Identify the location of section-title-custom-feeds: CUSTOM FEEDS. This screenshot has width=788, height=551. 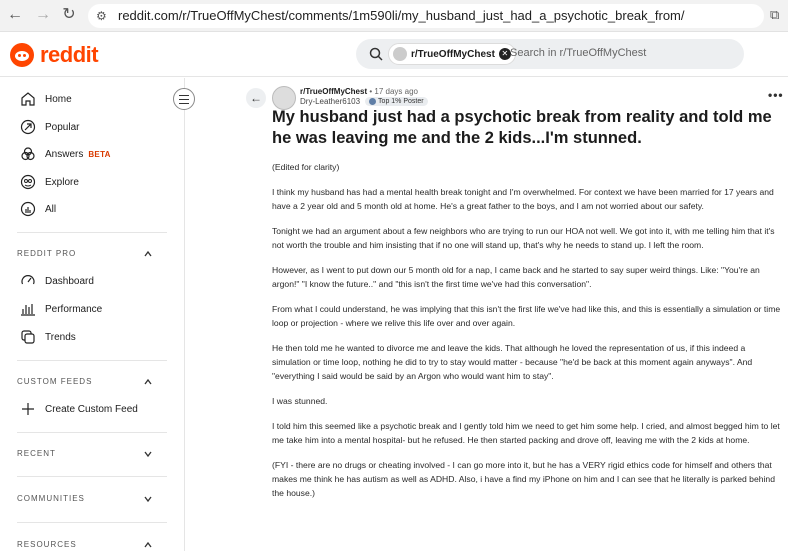
(54, 381).